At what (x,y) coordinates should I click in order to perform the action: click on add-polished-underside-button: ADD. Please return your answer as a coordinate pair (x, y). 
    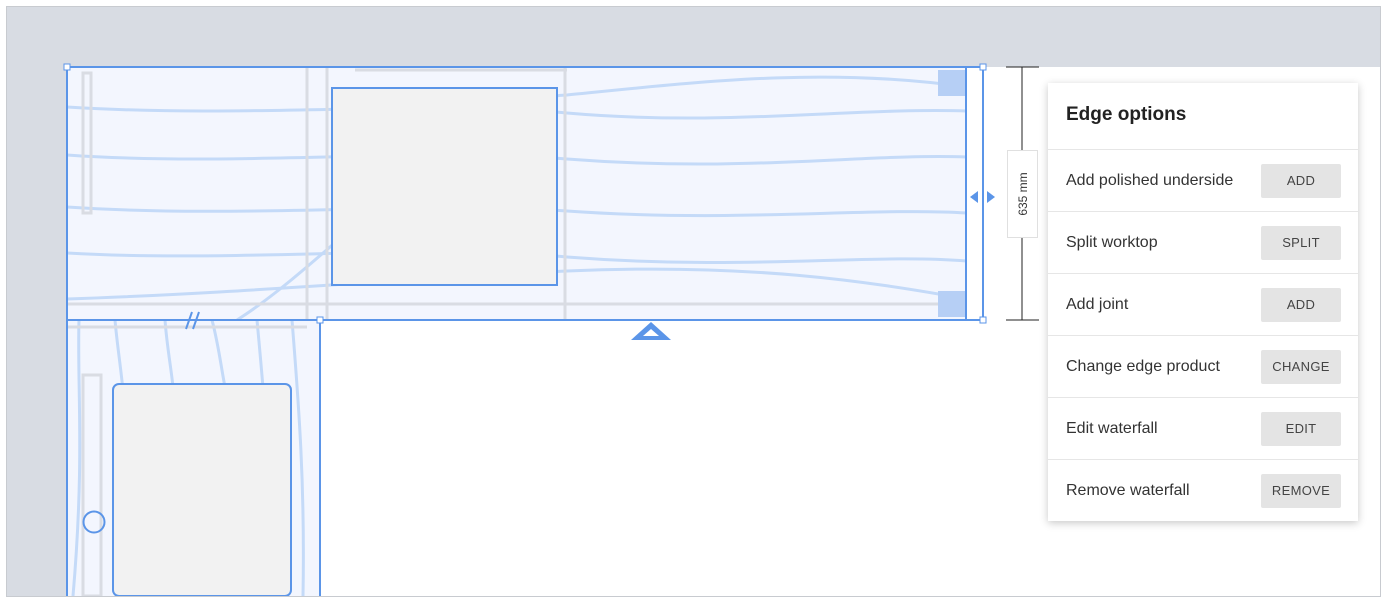
    Looking at the image, I should click on (1301, 180).